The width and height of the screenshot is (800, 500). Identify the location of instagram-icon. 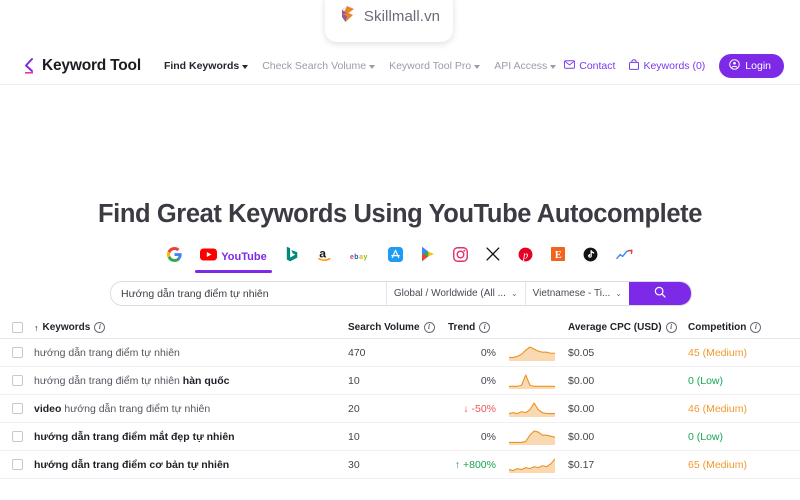
(460, 256).